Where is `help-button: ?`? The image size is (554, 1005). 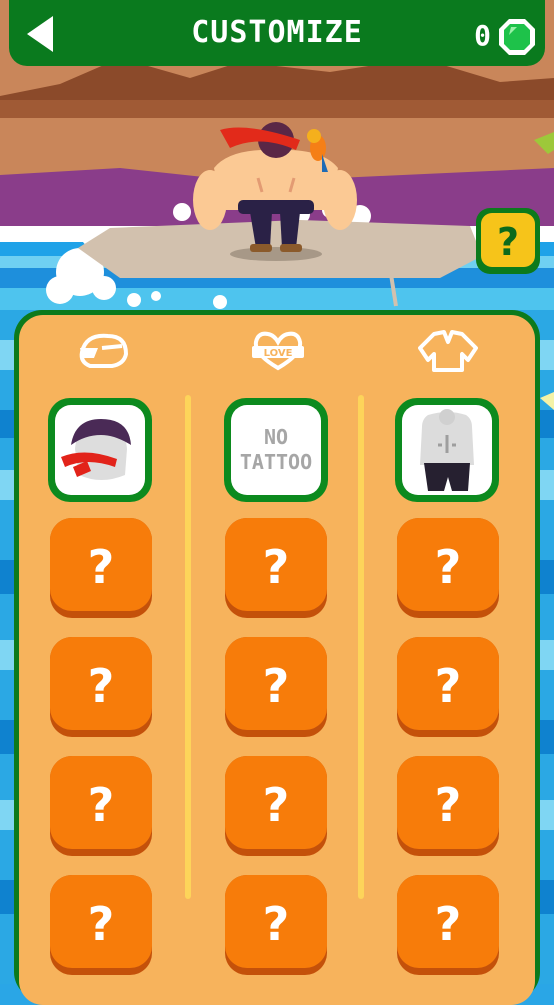
help-button: ? is located at coordinates (508, 241).